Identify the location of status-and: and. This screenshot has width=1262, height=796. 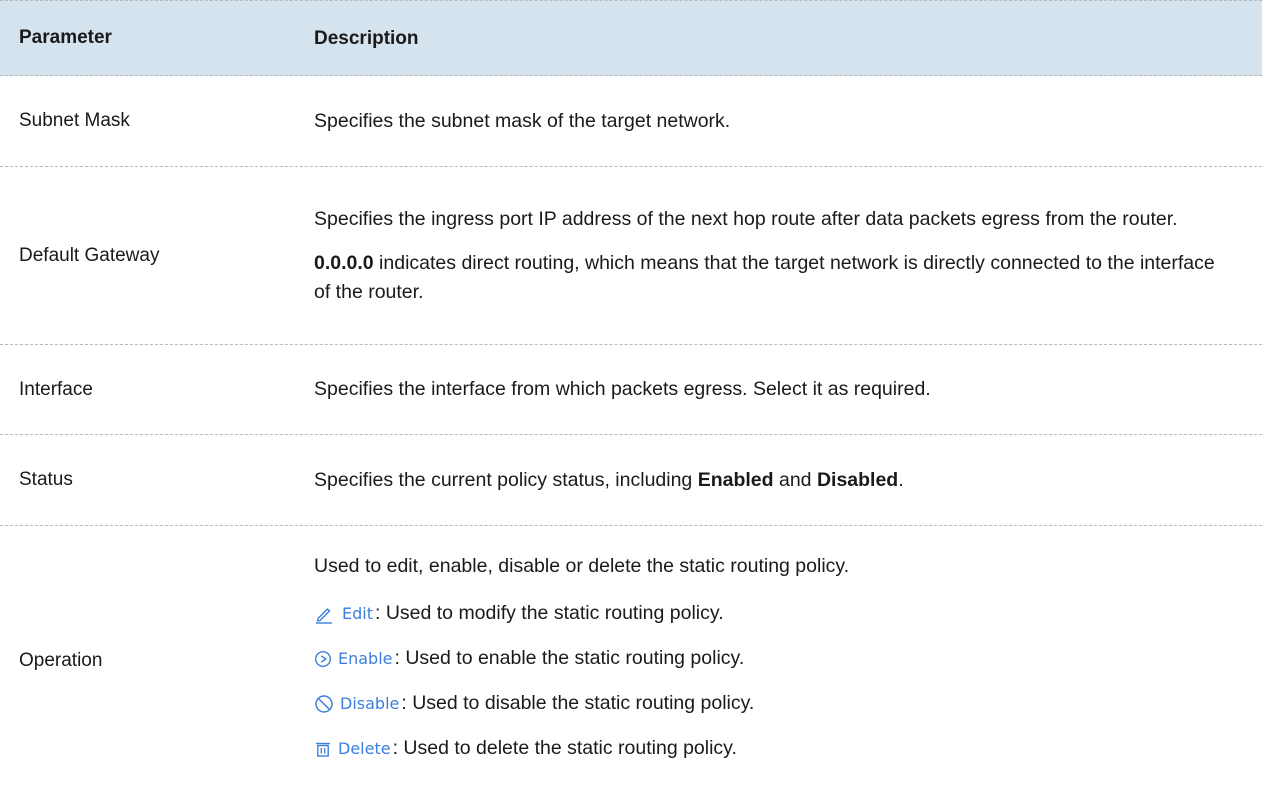
(795, 479).